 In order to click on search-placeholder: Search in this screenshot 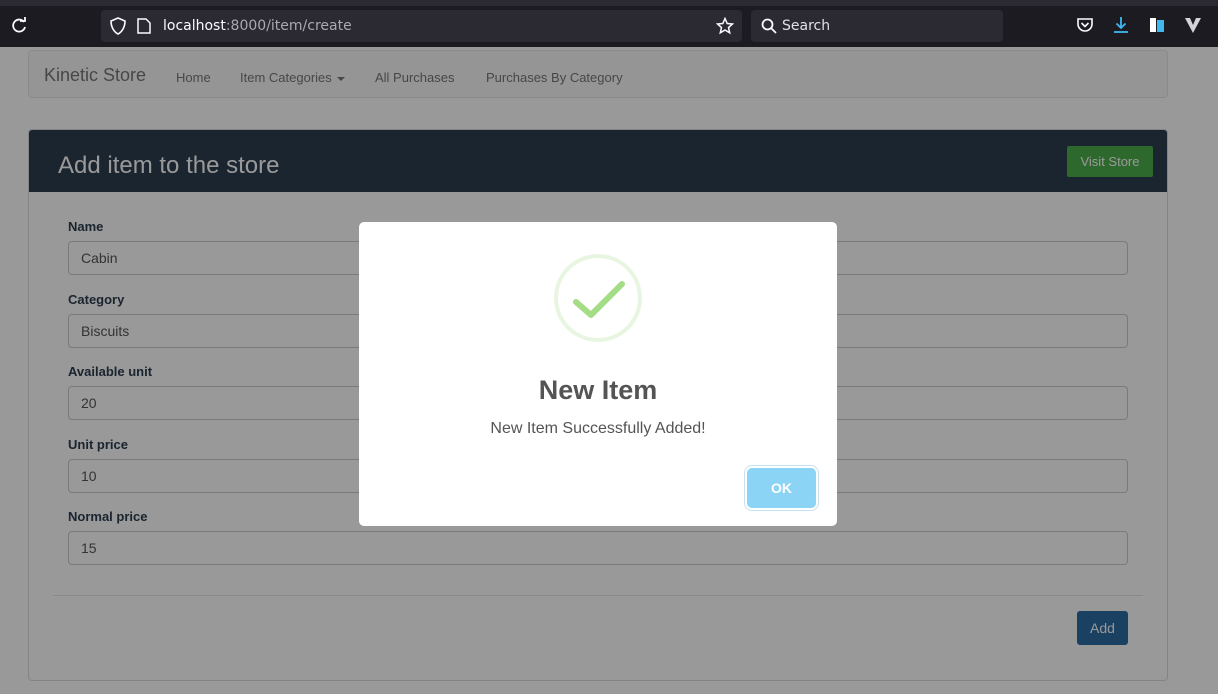, I will do `click(806, 26)`.